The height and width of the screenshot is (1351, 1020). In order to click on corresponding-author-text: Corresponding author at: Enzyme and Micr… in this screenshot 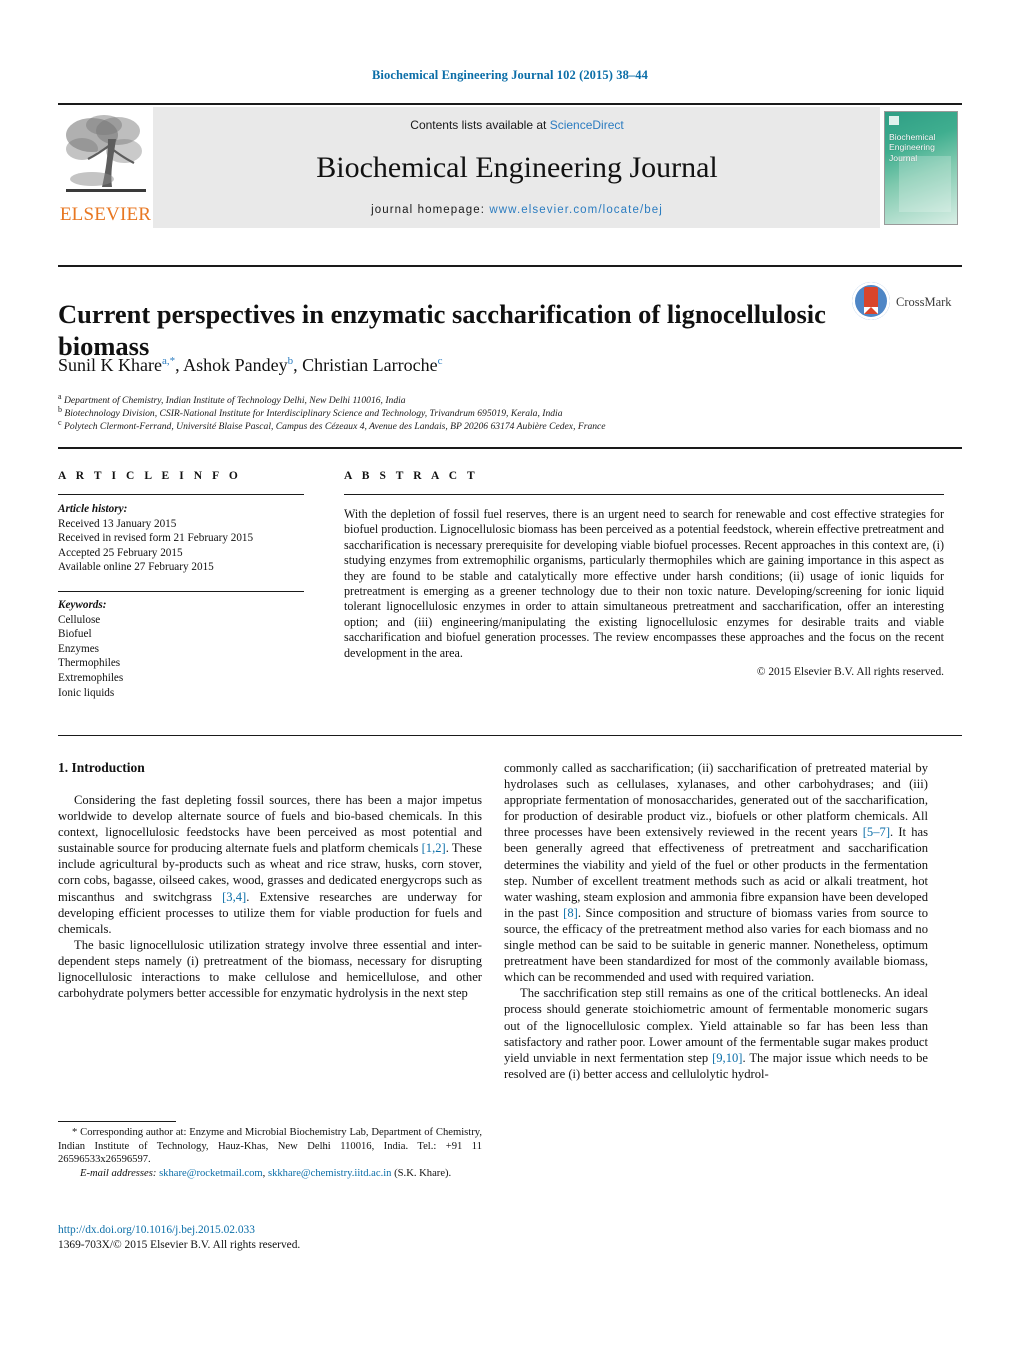, I will do `click(270, 1146)`.